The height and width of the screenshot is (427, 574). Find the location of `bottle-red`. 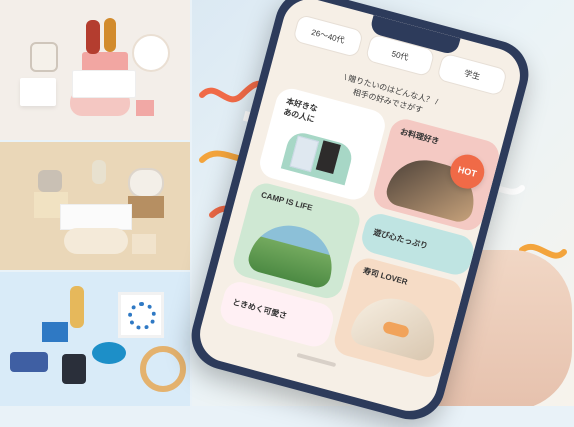

bottle-red is located at coordinates (93, 37).